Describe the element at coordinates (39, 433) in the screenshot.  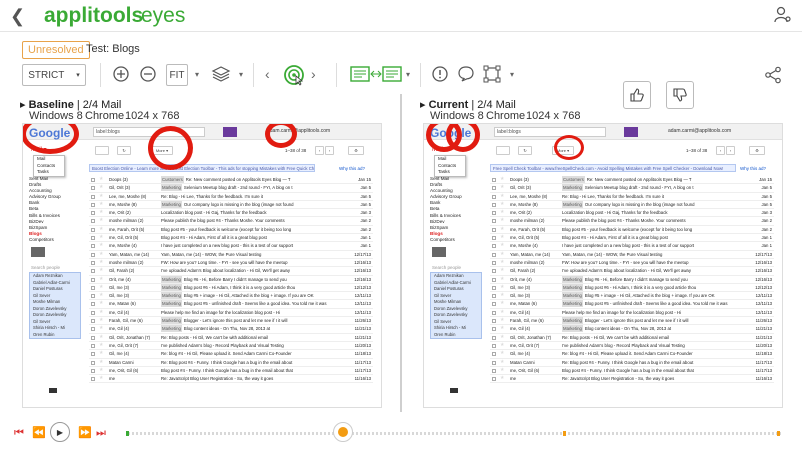
I see `previous-step-icon: ⏪` at that location.